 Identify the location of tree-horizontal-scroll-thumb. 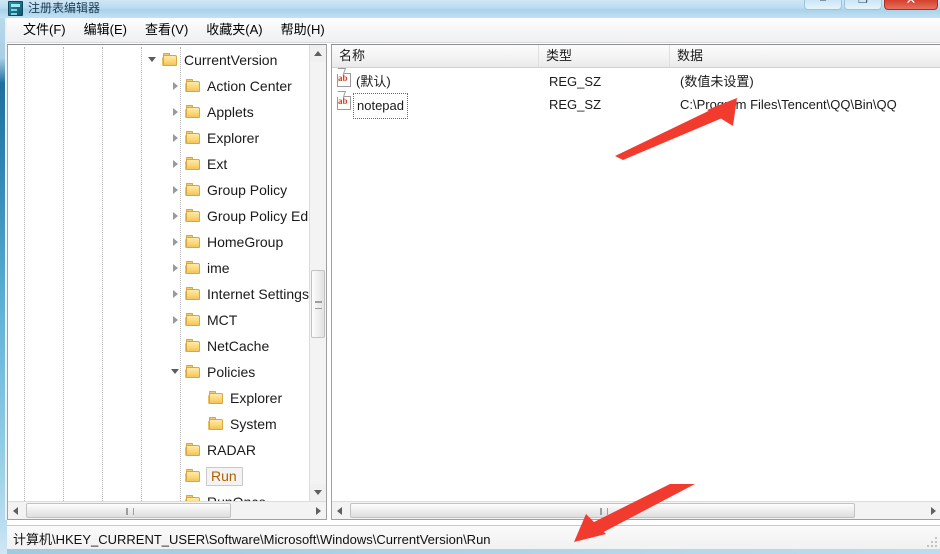
(128, 510).